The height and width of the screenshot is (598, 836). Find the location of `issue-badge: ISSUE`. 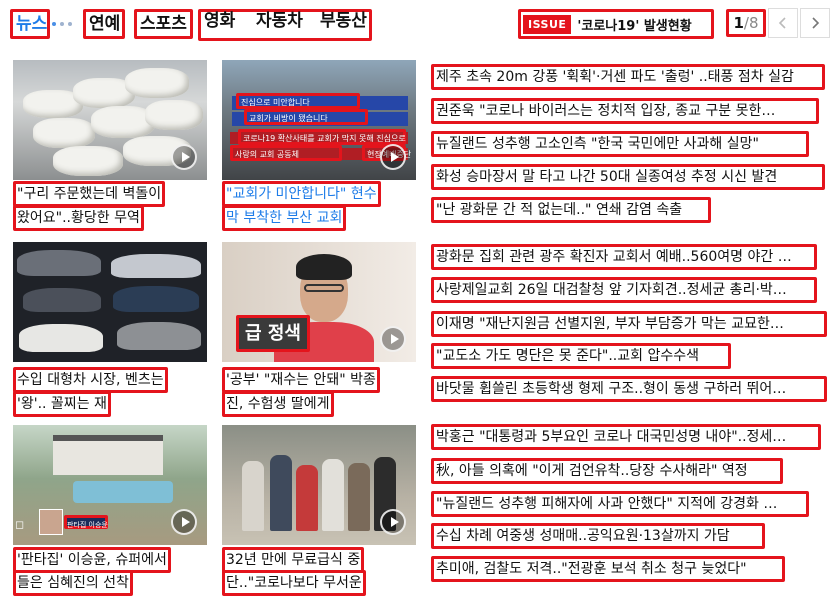

issue-badge: ISSUE is located at coordinates (547, 24).